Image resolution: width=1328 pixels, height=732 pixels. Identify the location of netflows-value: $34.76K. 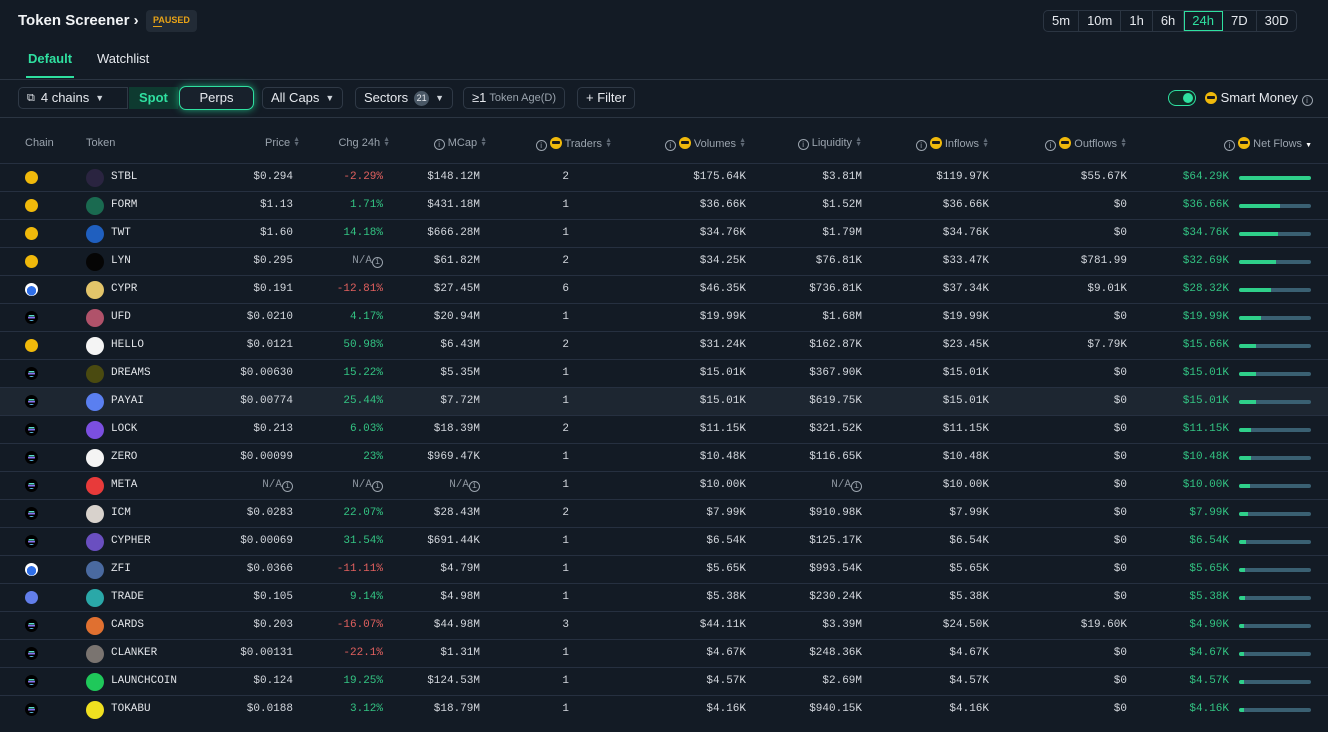
(1205, 233).